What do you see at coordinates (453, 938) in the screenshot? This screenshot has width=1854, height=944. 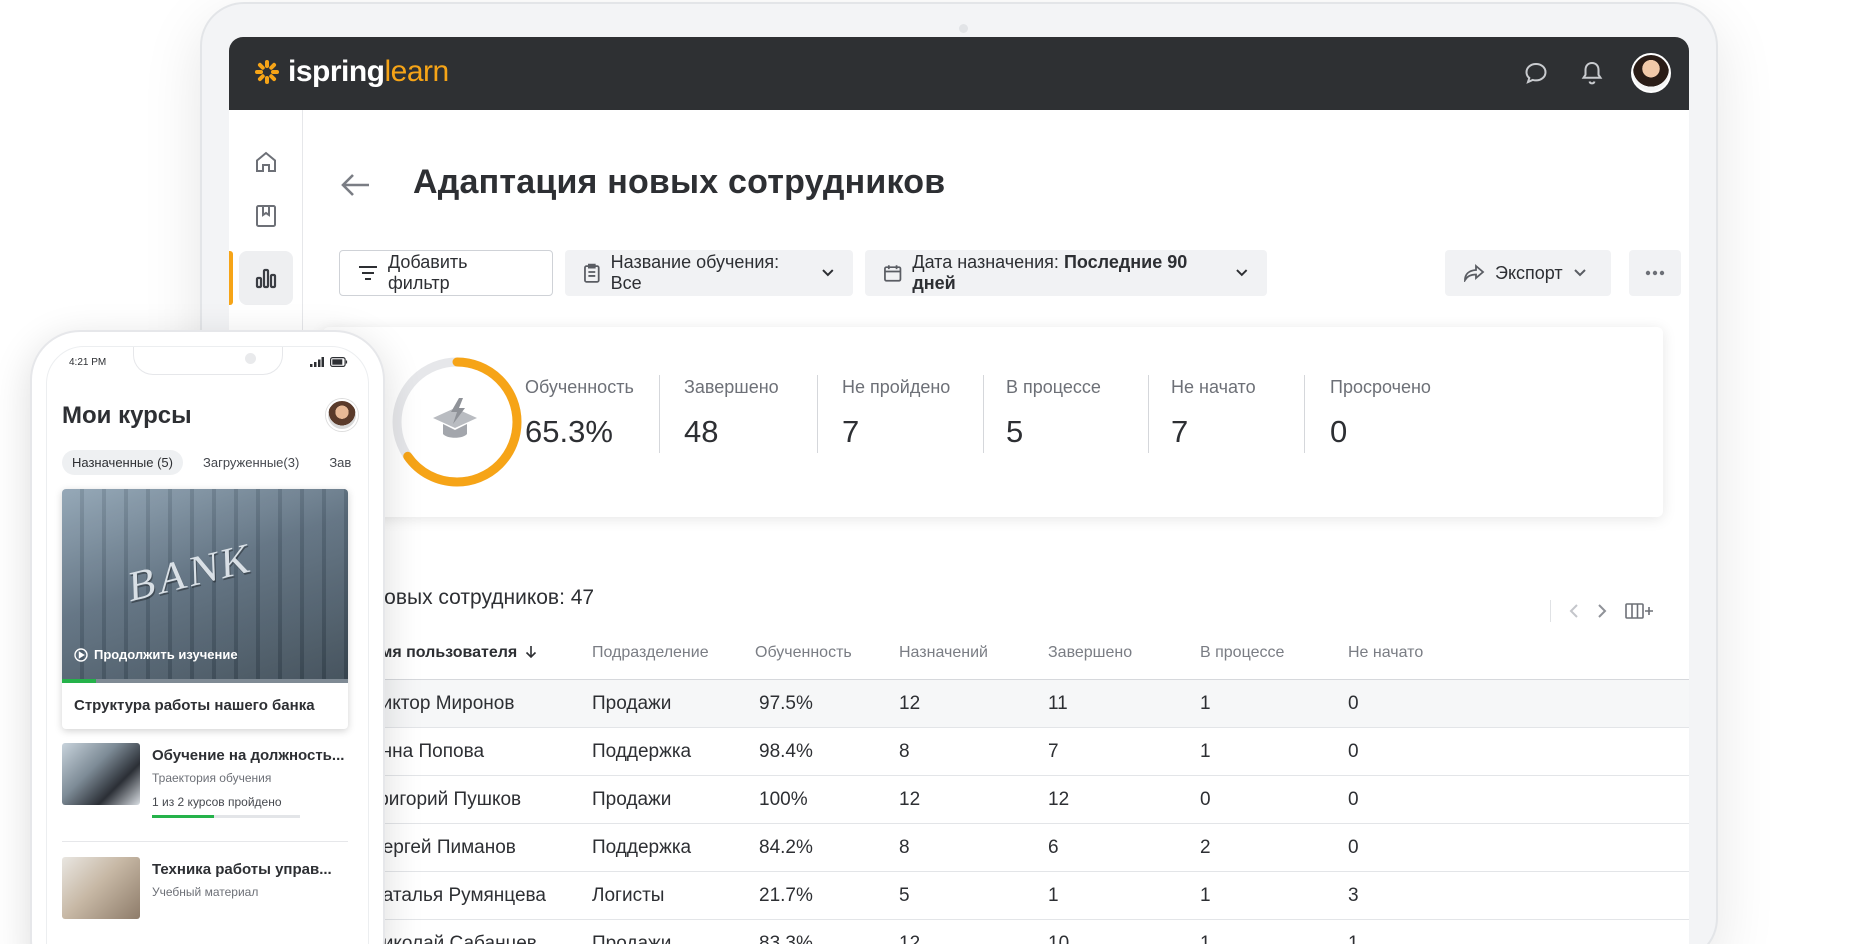 I see `table-cell: Николай Сабанцев` at bounding box center [453, 938].